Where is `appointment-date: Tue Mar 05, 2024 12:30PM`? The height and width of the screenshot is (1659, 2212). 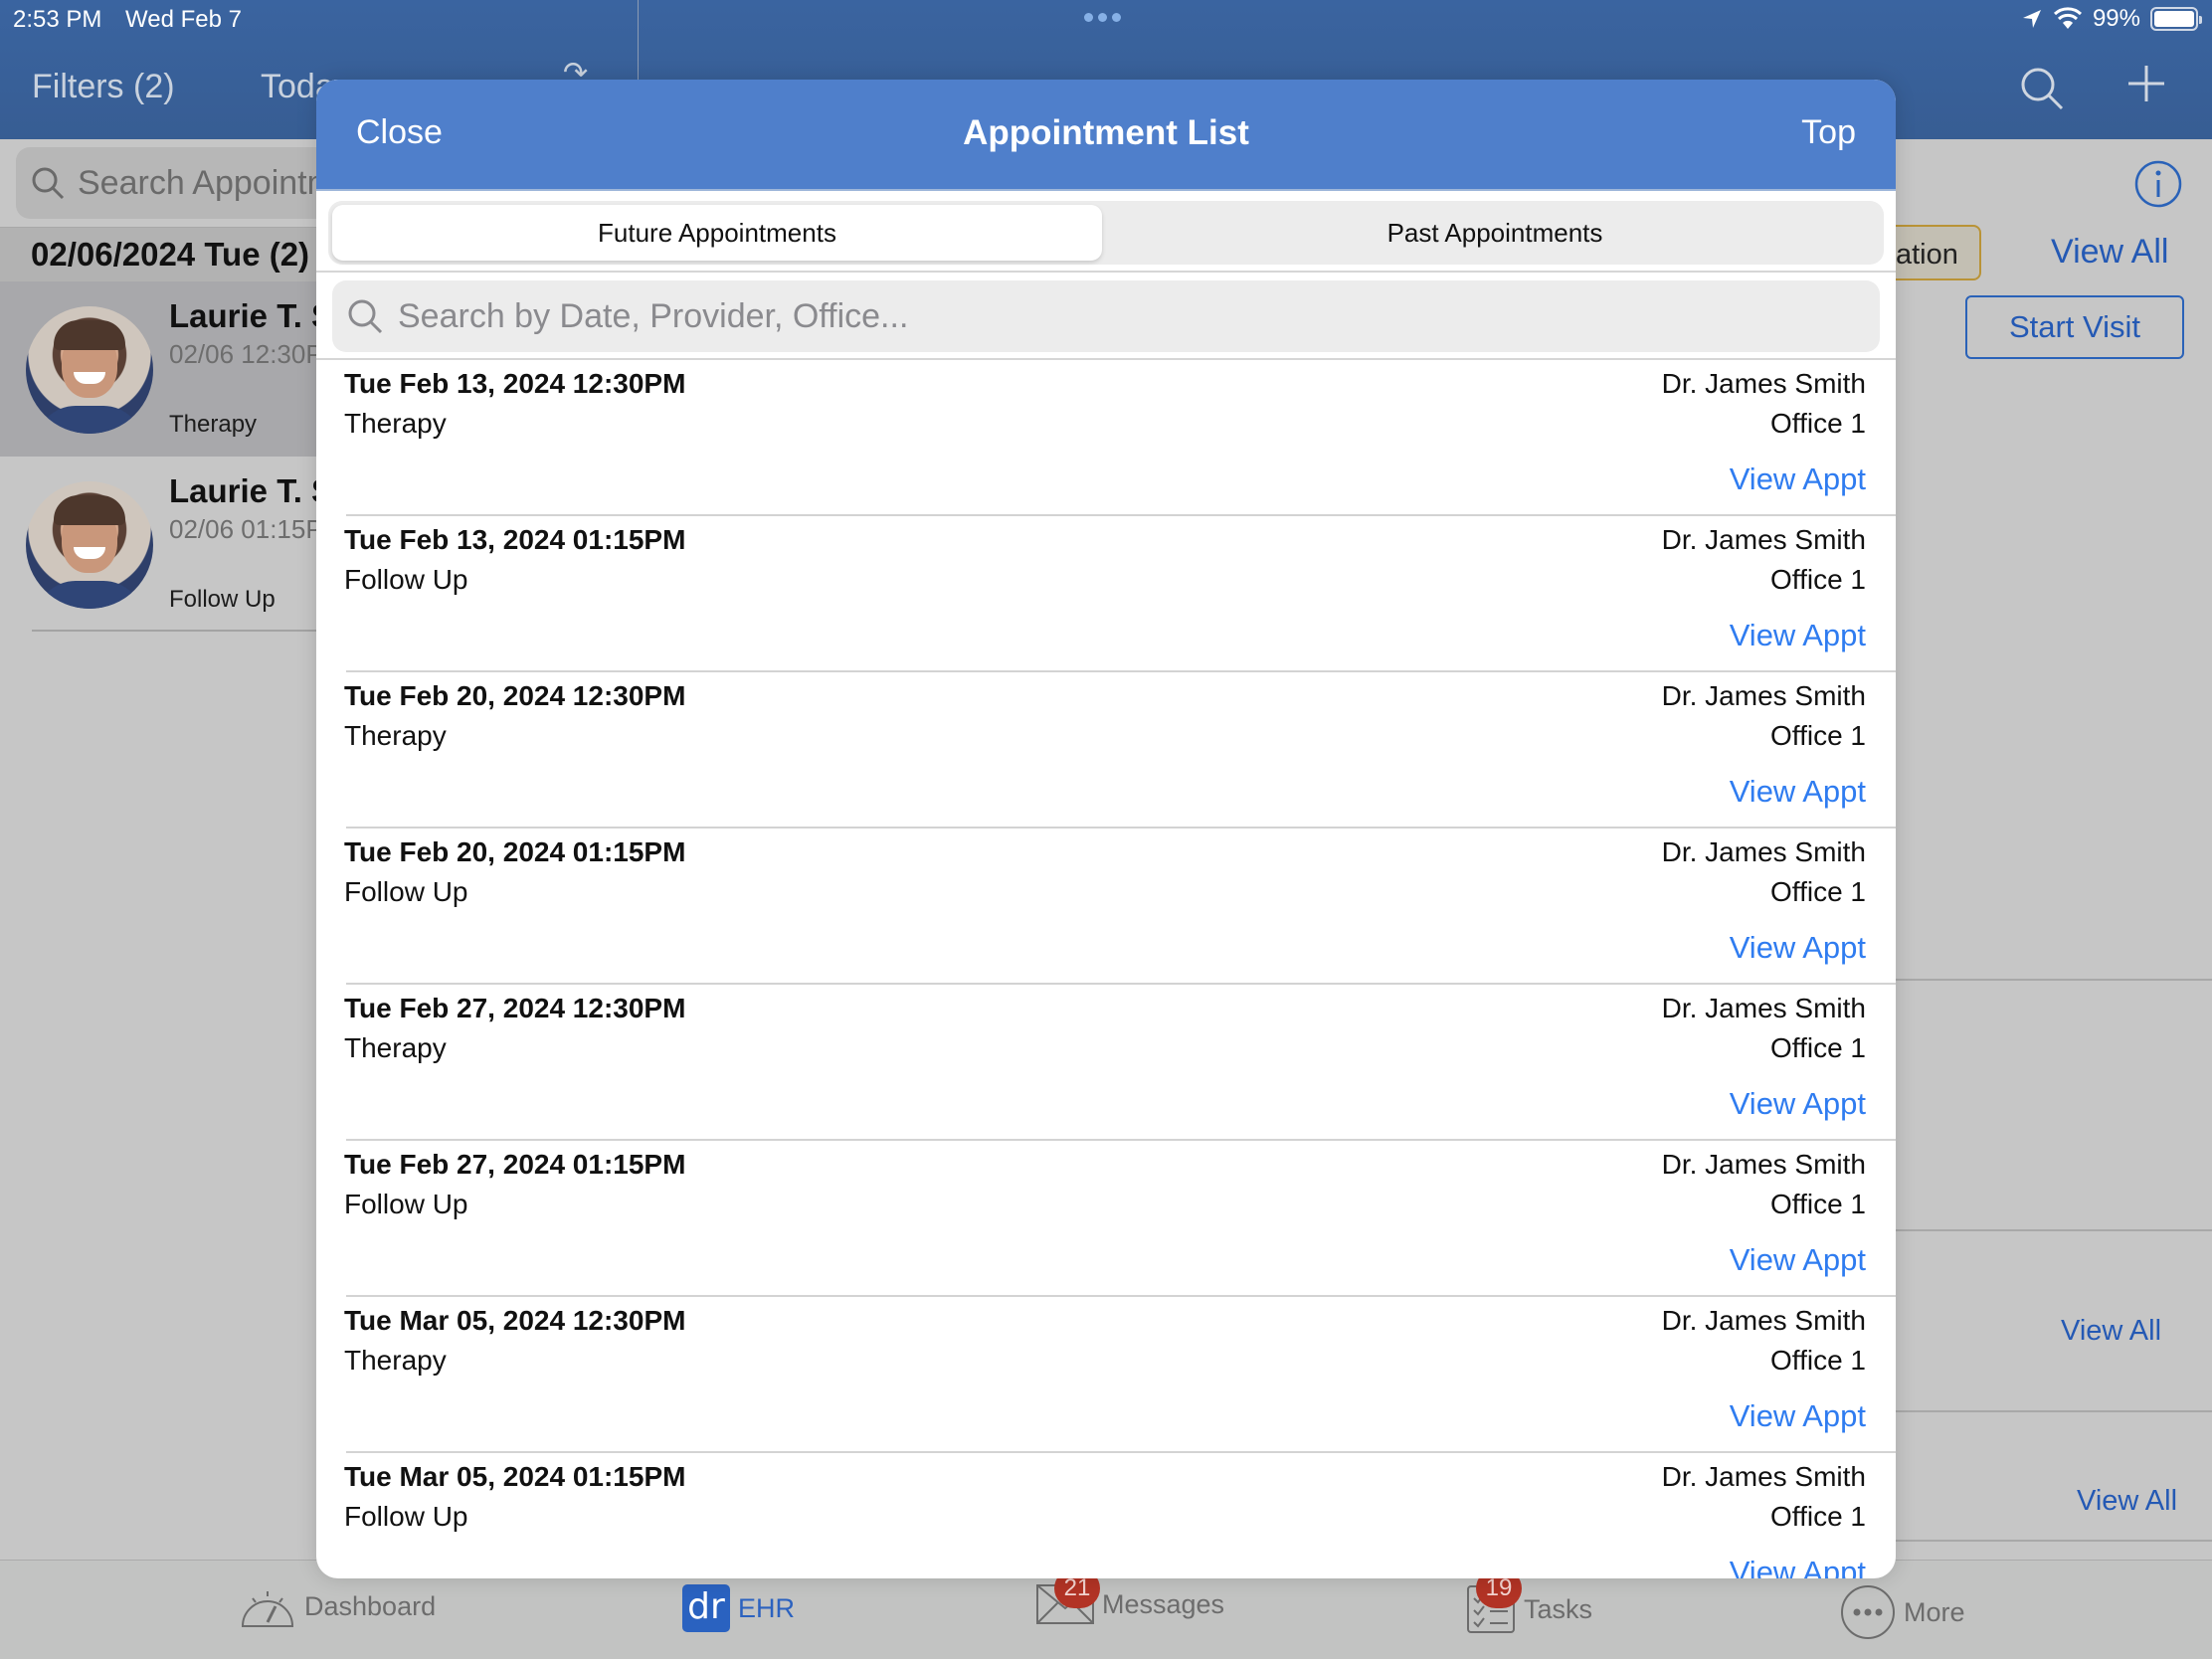 appointment-date: Tue Mar 05, 2024 12:30PM is located at coordinates (515, 1320).